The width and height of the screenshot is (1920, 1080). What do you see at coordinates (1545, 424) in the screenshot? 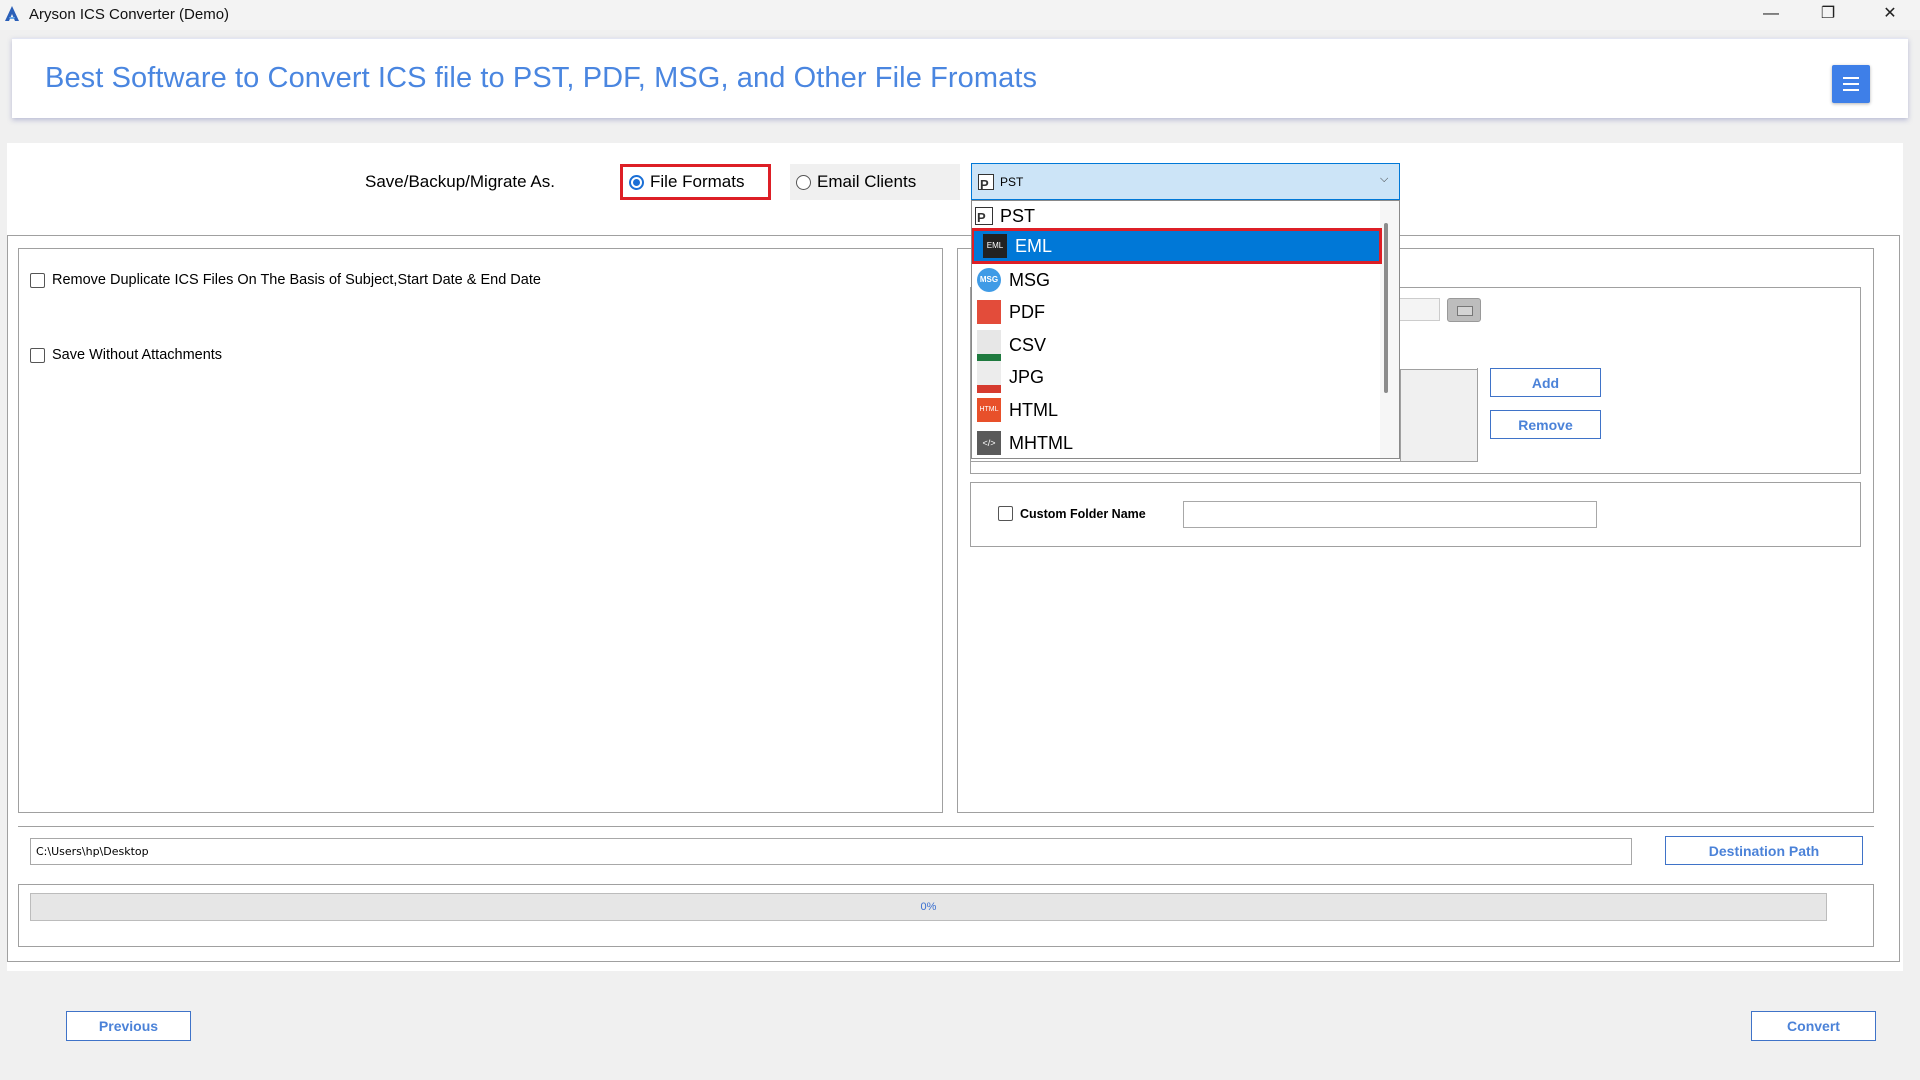
I see `remove-button: Remove` at bounding box center [1545, 424].